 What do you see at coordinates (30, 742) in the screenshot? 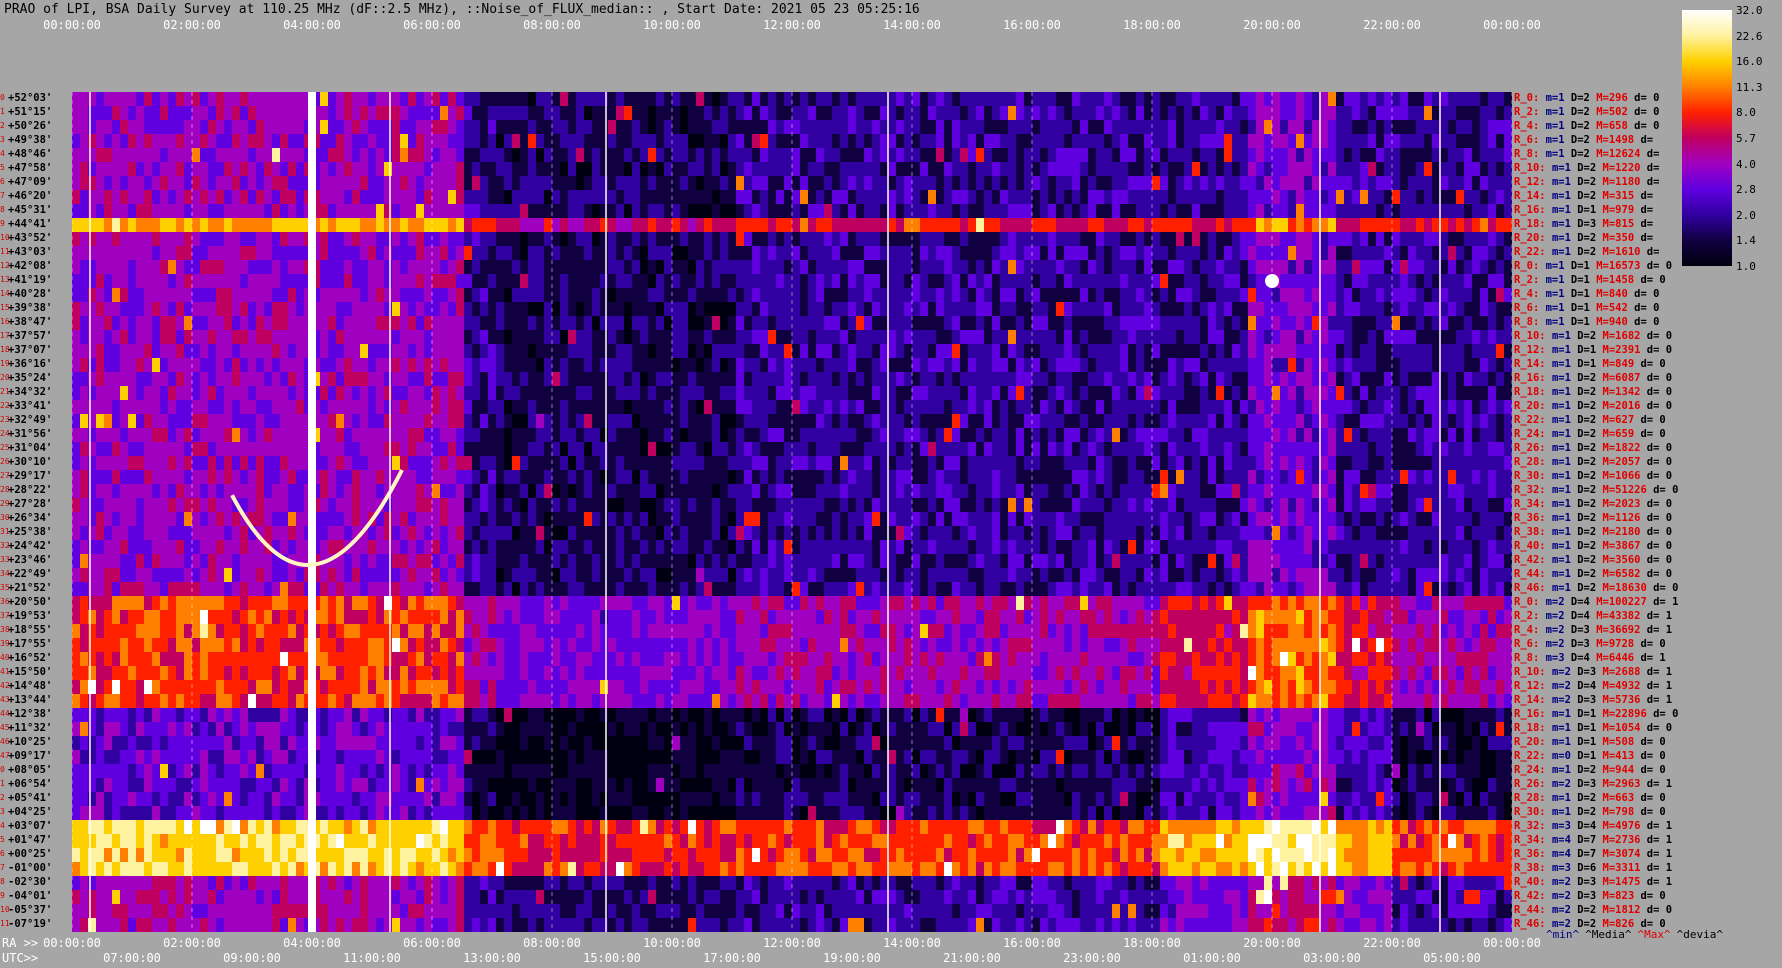
I see `declination-label: +10°25'` at bounding box center [30, 742].